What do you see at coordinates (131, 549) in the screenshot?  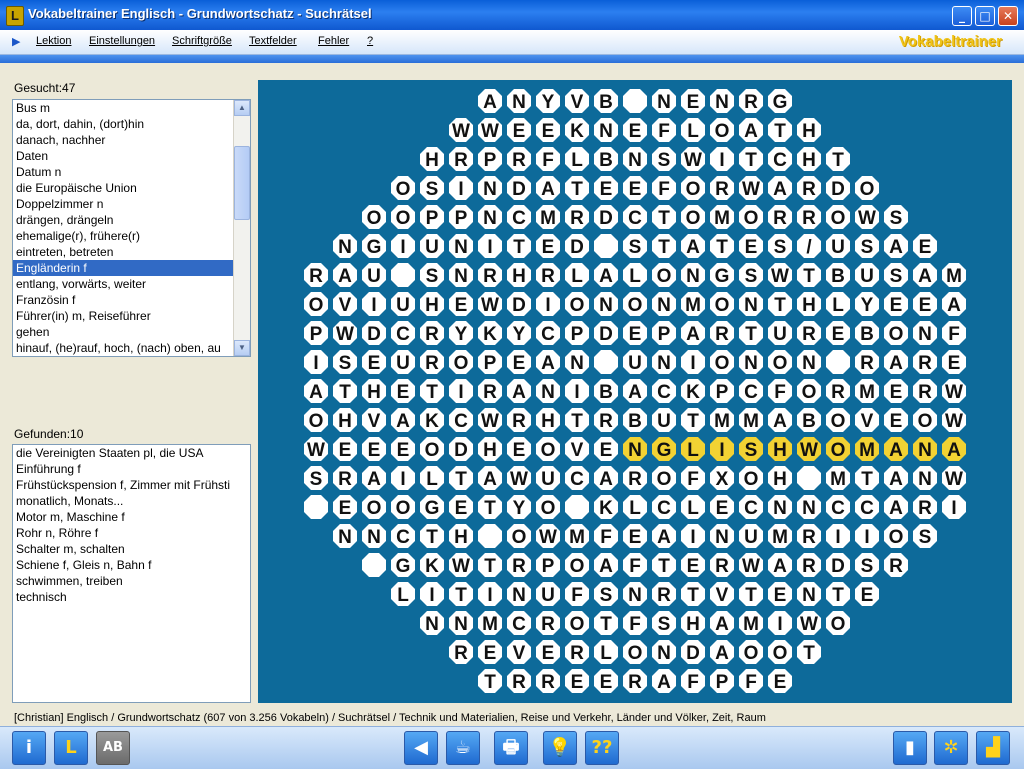 I see `gefunden-list-item: Schalter m, schalten` at bounding box center [131, 549].